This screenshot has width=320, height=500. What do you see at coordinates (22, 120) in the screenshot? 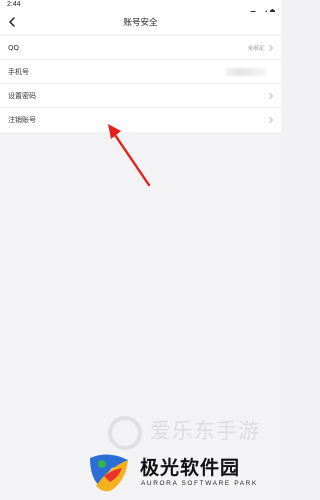
I see `row-label: 注销账号` at bounding box center [22, 120].